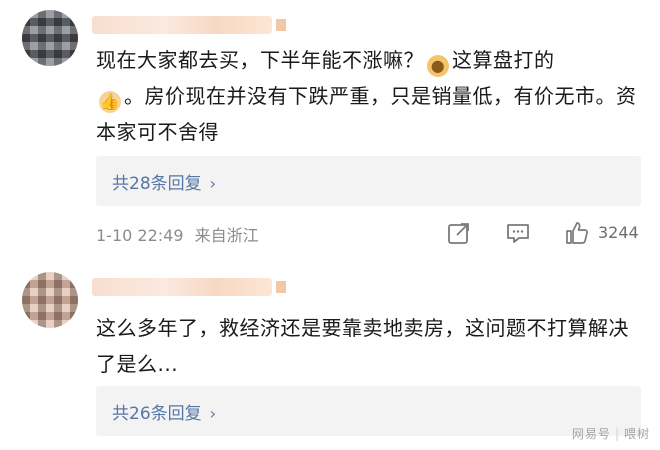  I want to click on view-replies-link: 共26条回复 ›, so click(164, 411).